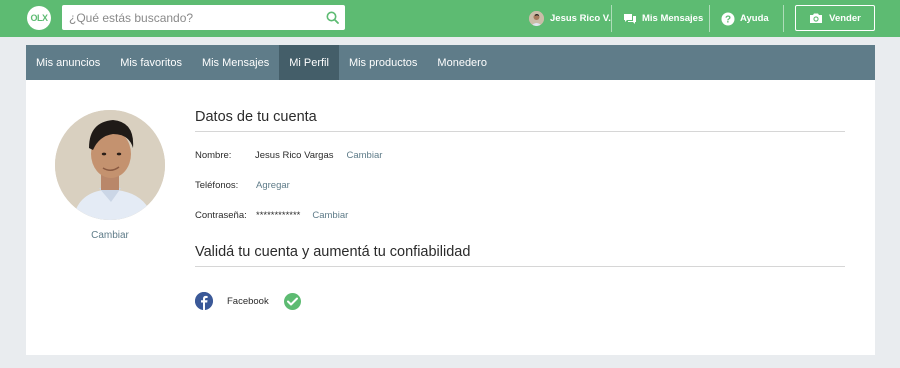  I want to click on phones-row: Teléfonos: Agregar, so click(242, 185).